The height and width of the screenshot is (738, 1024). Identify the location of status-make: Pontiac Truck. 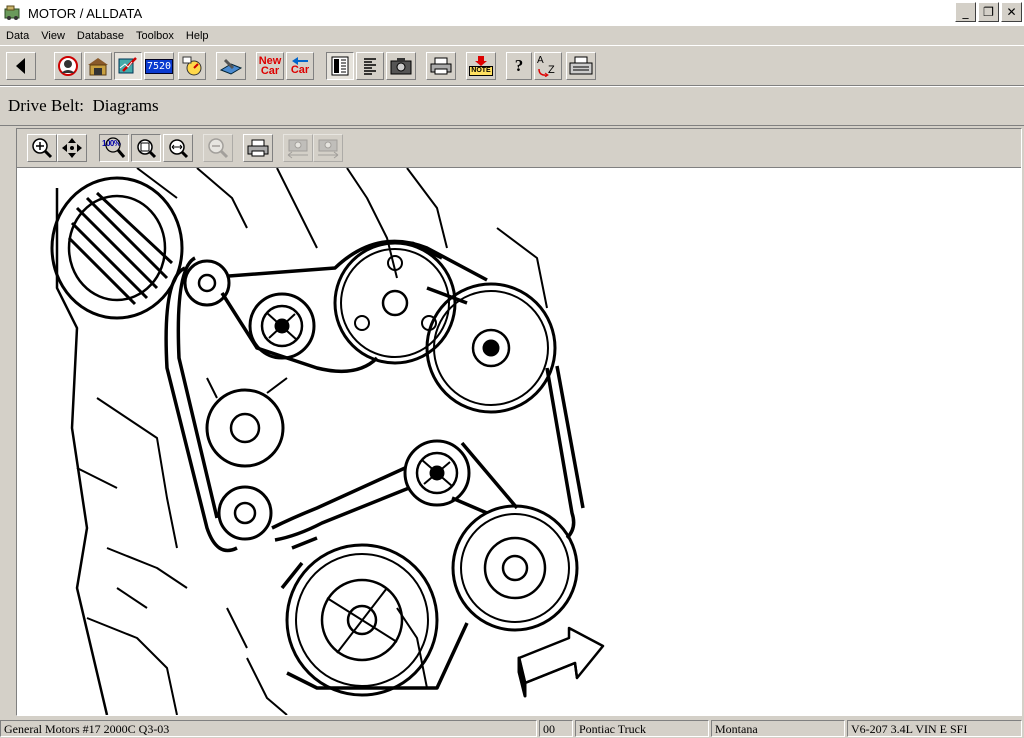
(642, 728).